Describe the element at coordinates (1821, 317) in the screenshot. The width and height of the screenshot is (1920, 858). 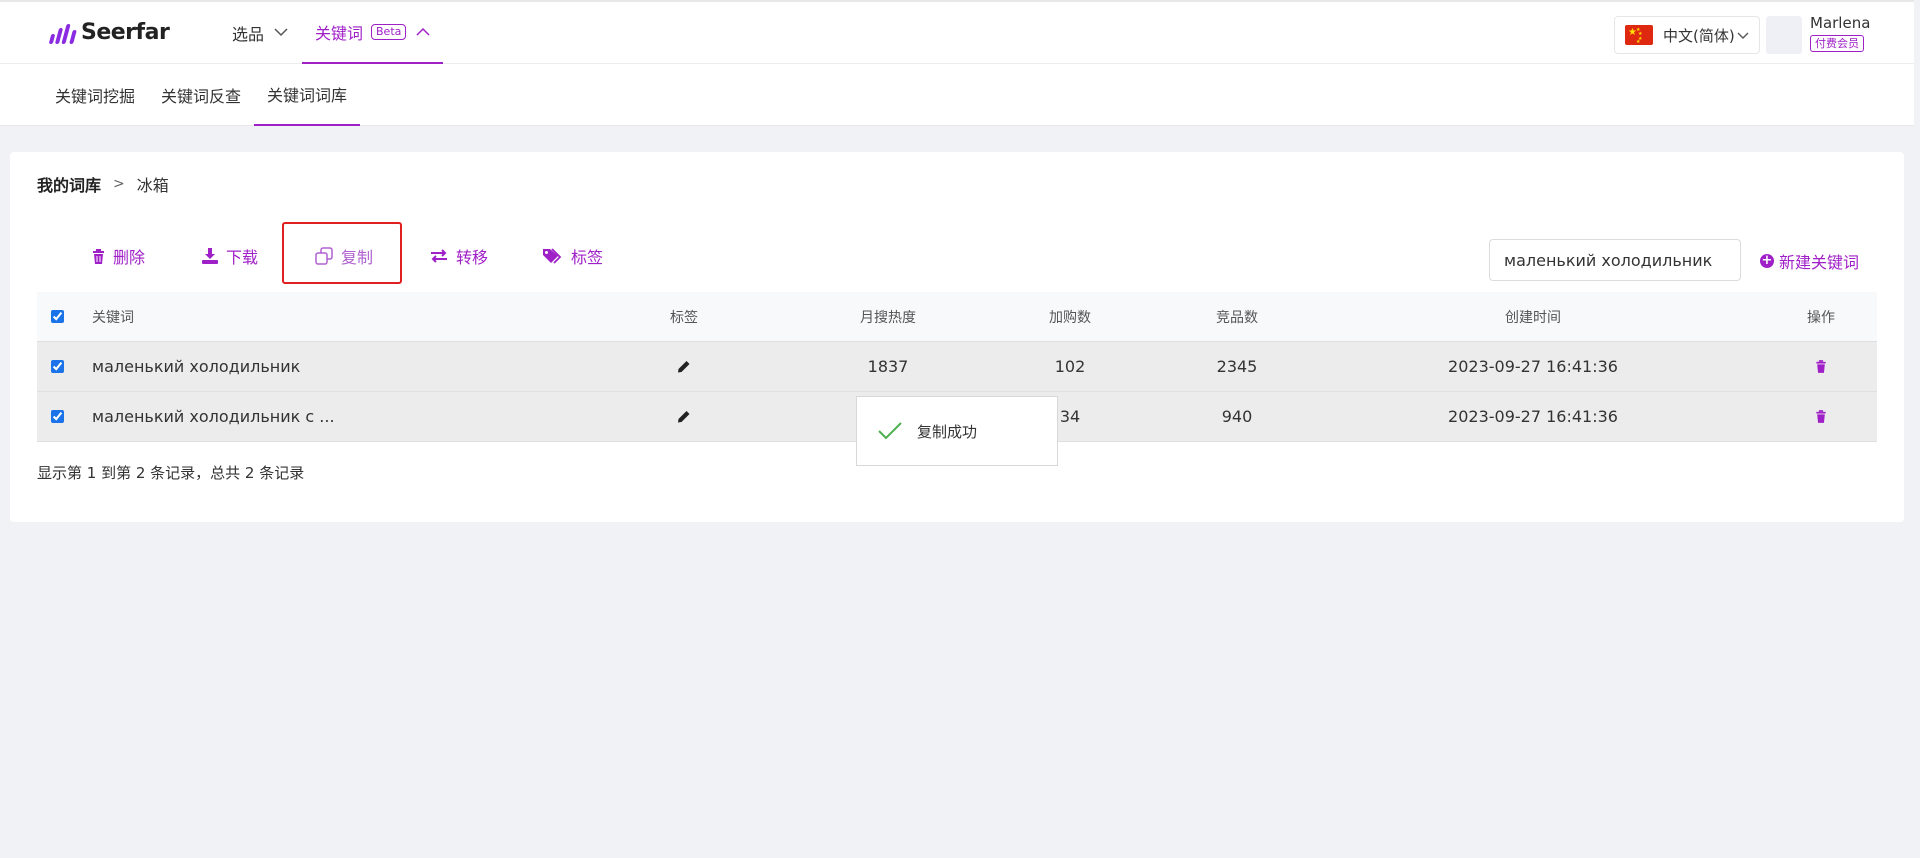
I see `header-actions: 操作` at that location.